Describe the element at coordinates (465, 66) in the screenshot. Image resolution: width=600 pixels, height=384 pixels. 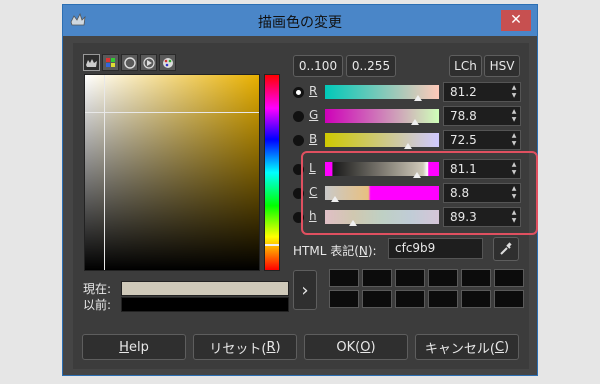
I see `lch-button: LCh` at that location.